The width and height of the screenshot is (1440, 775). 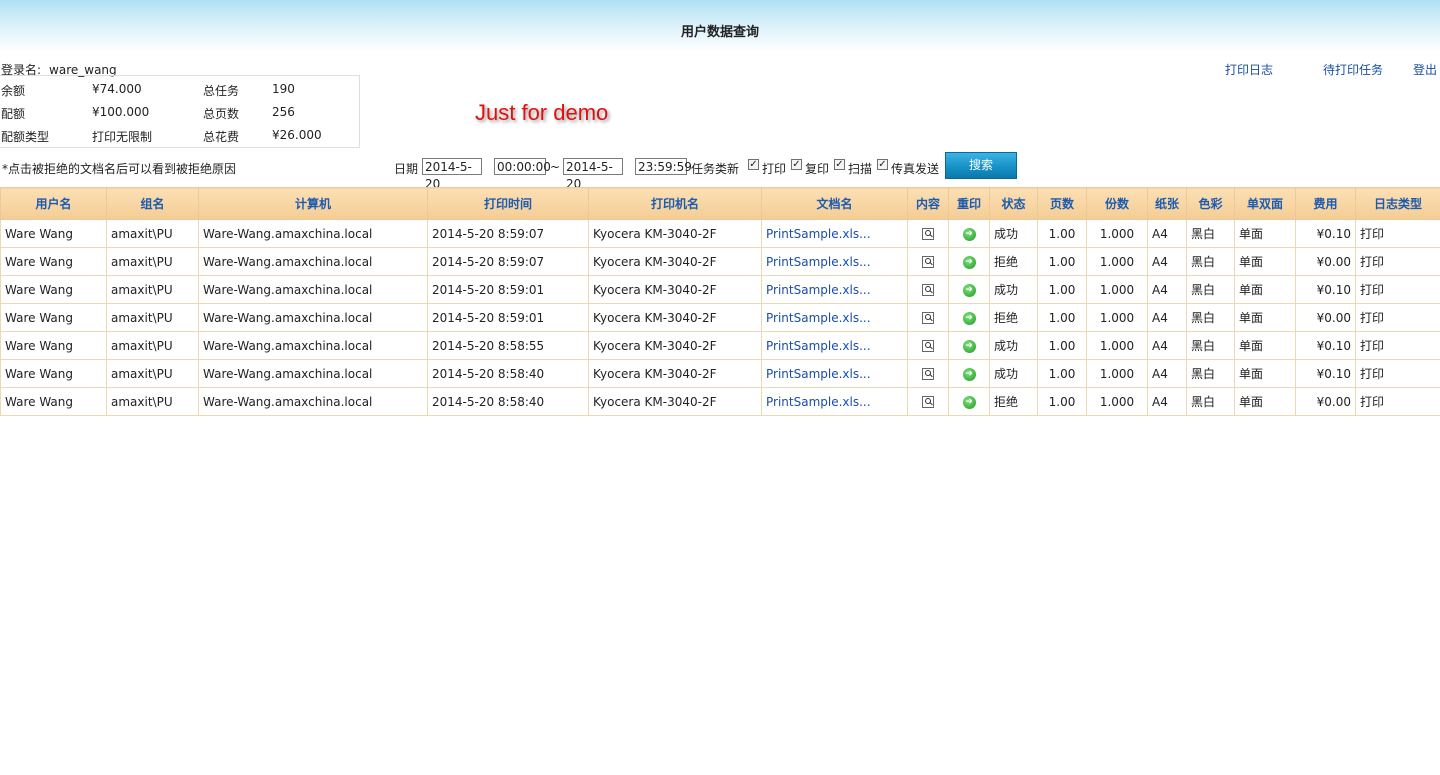 What do you see at coordinates (25, 137) in the screenshot?
I see `quota-type-label: 配额类型` at bounding box center [25, 137].